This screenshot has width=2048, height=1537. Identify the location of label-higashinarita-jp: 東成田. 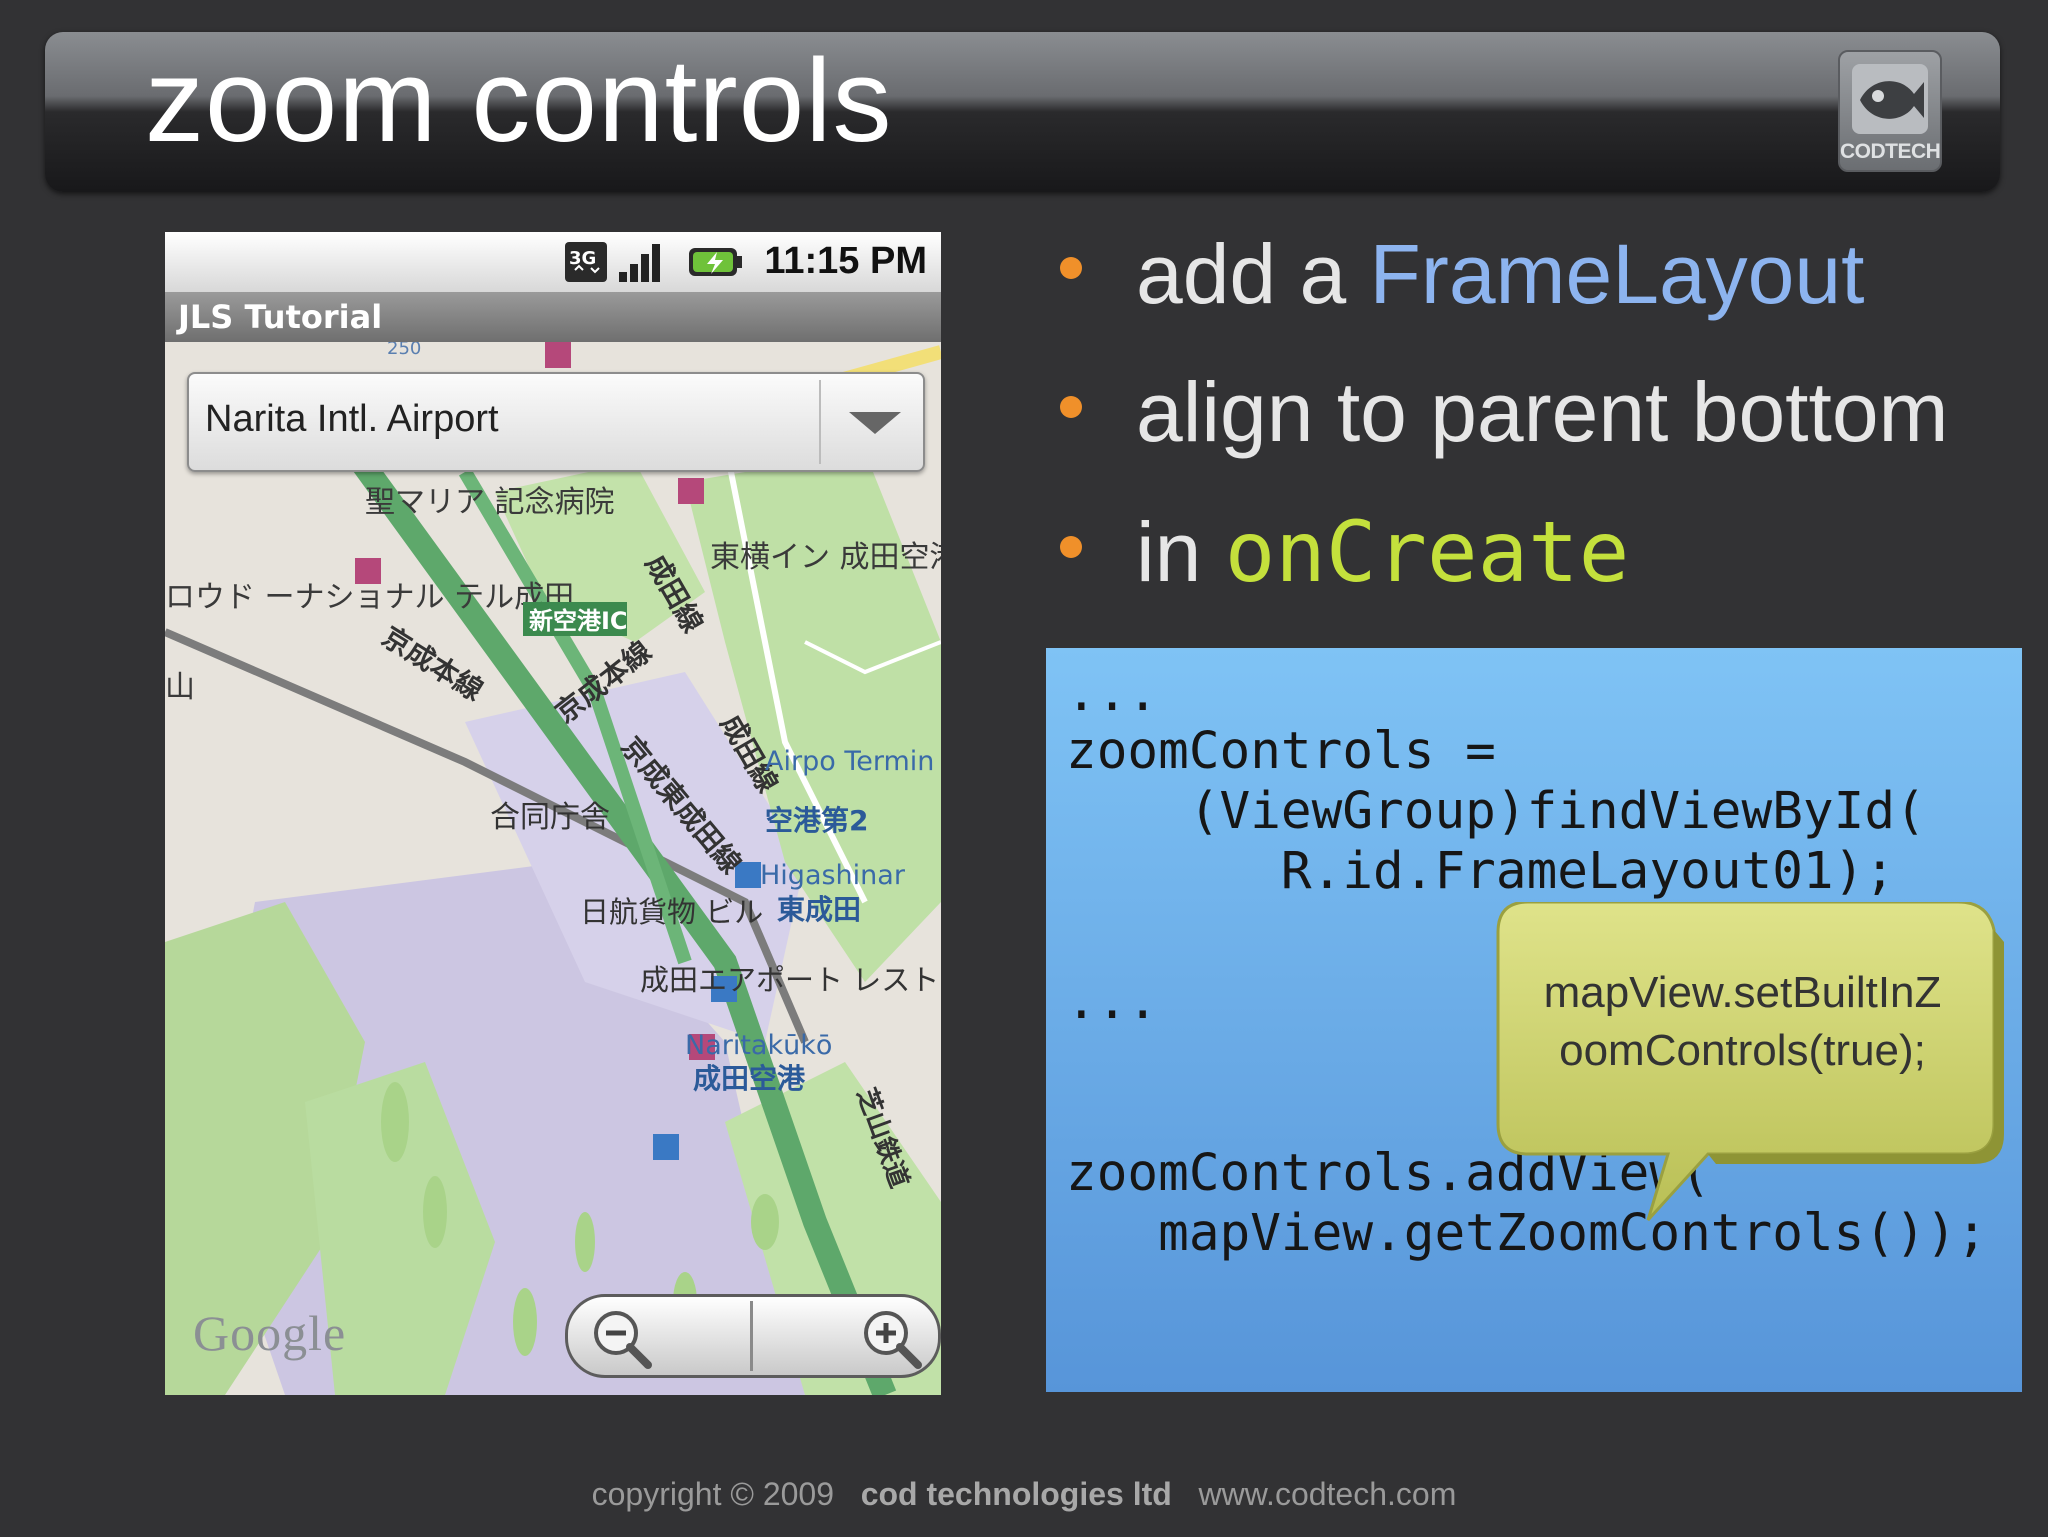
(819, 909).